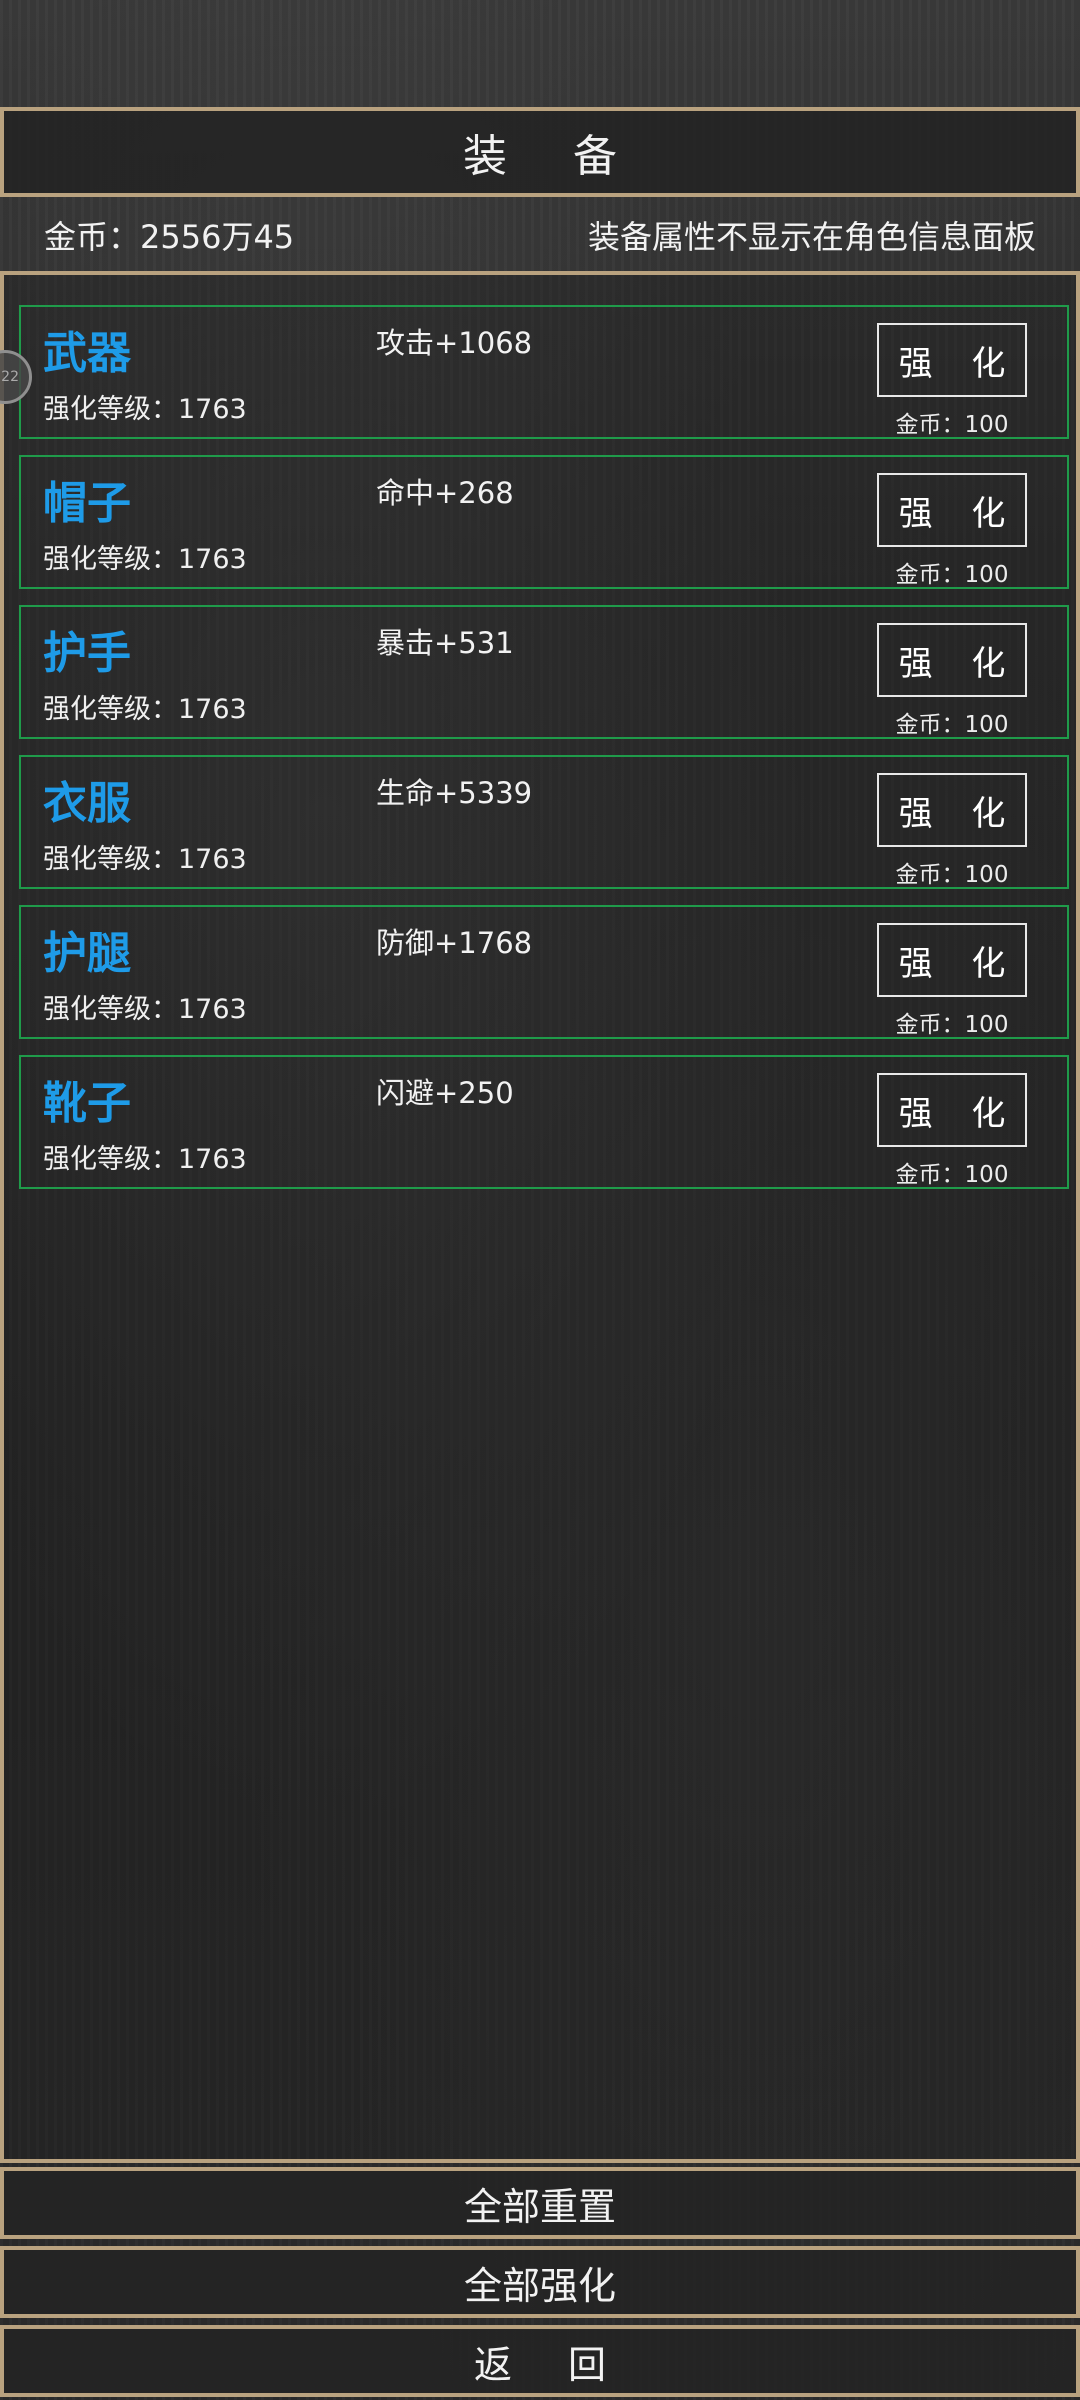 Image resolution: width=1080 pixels, height=2400 pixels. I want to click on equipment-stat: 防御+1768, so click(454, 943).